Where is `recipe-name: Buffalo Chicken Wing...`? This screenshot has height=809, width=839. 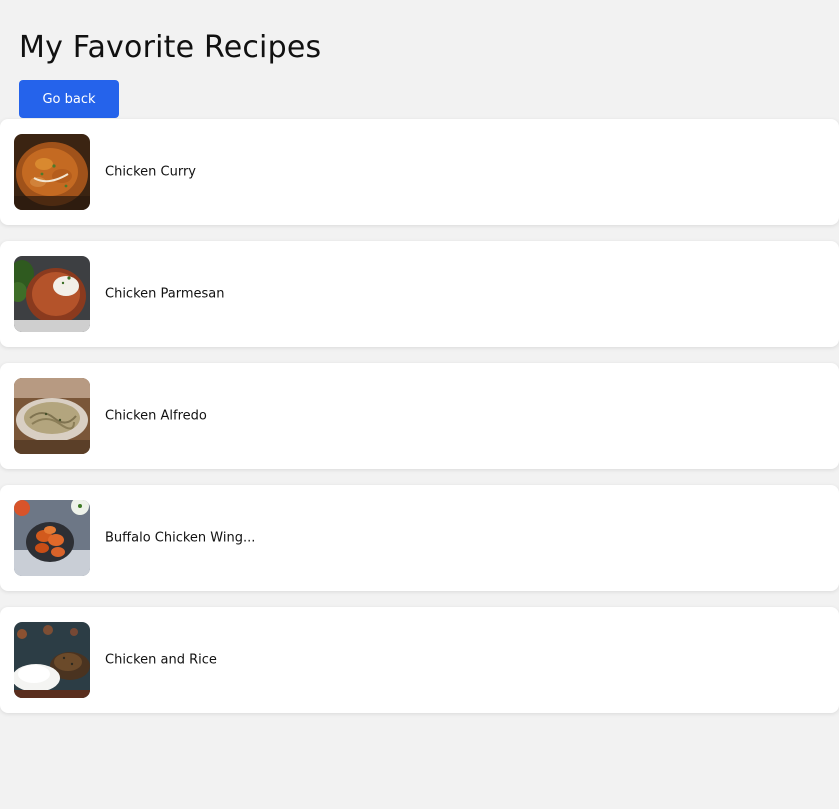
recipe-name: Buffalo Chicken Wing... is located at coordinates (180, 538).